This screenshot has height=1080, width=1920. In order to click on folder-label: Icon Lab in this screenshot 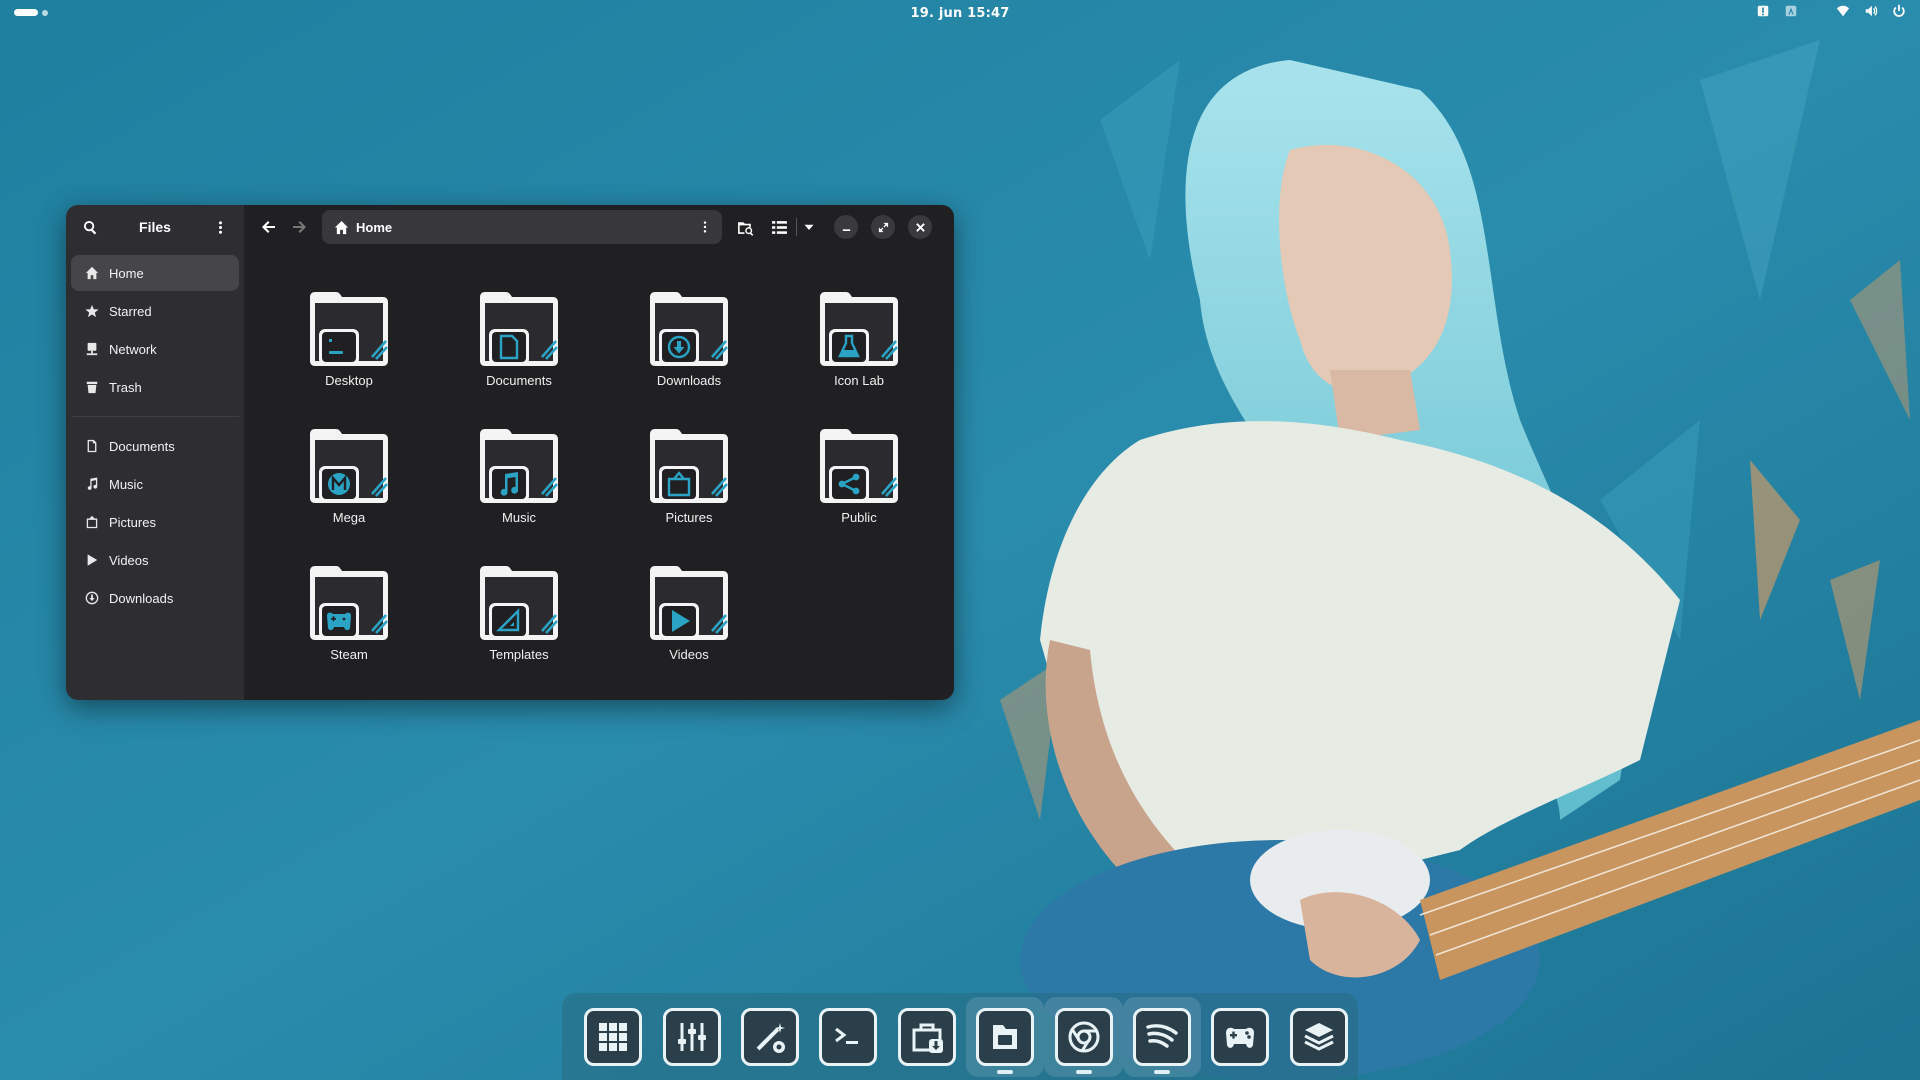, I will do `click(859, 380)`.